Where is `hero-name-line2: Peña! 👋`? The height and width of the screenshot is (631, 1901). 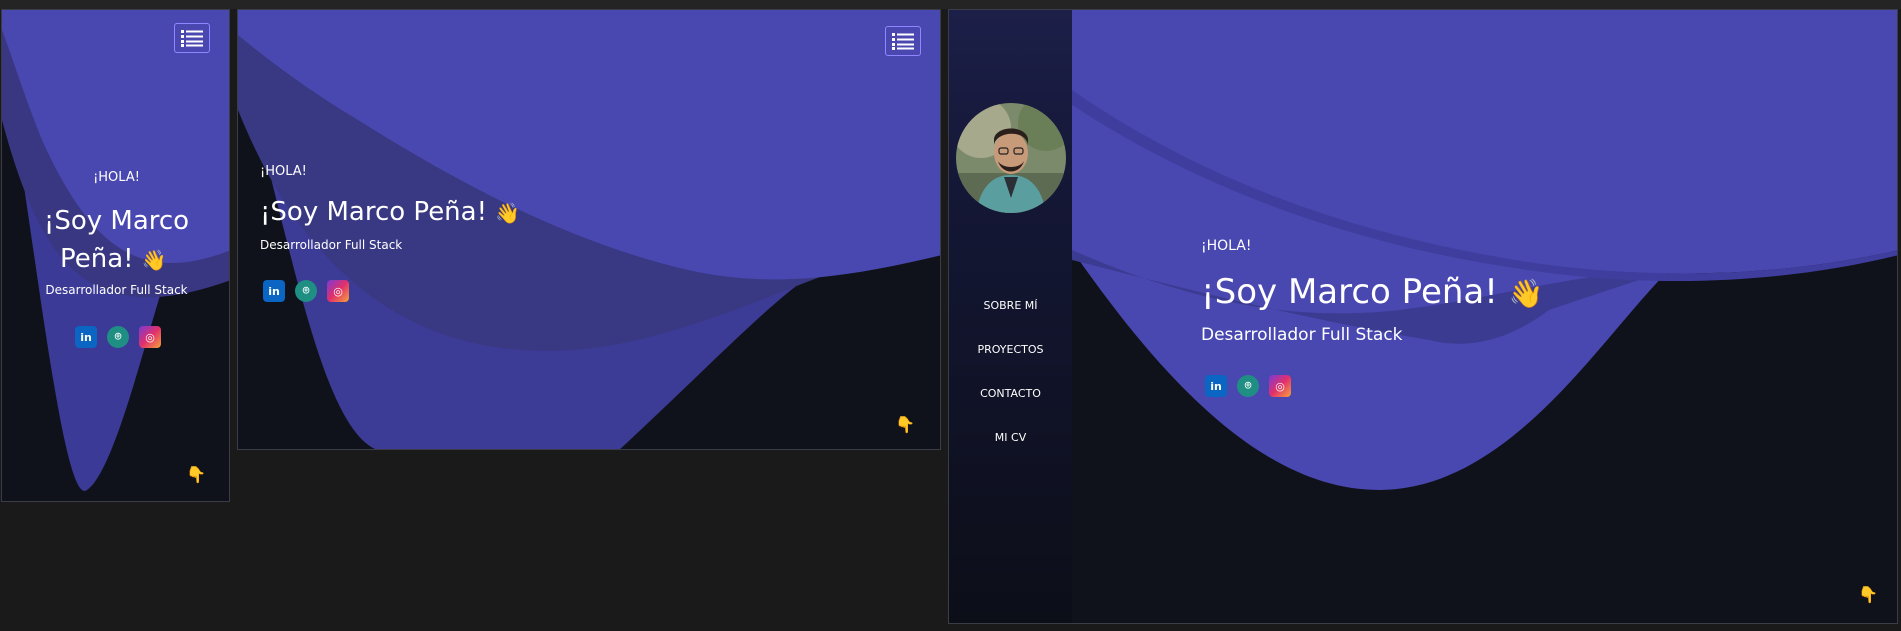 hero-name-line2: Peña! 👋 is located at coordinates (113, 259).